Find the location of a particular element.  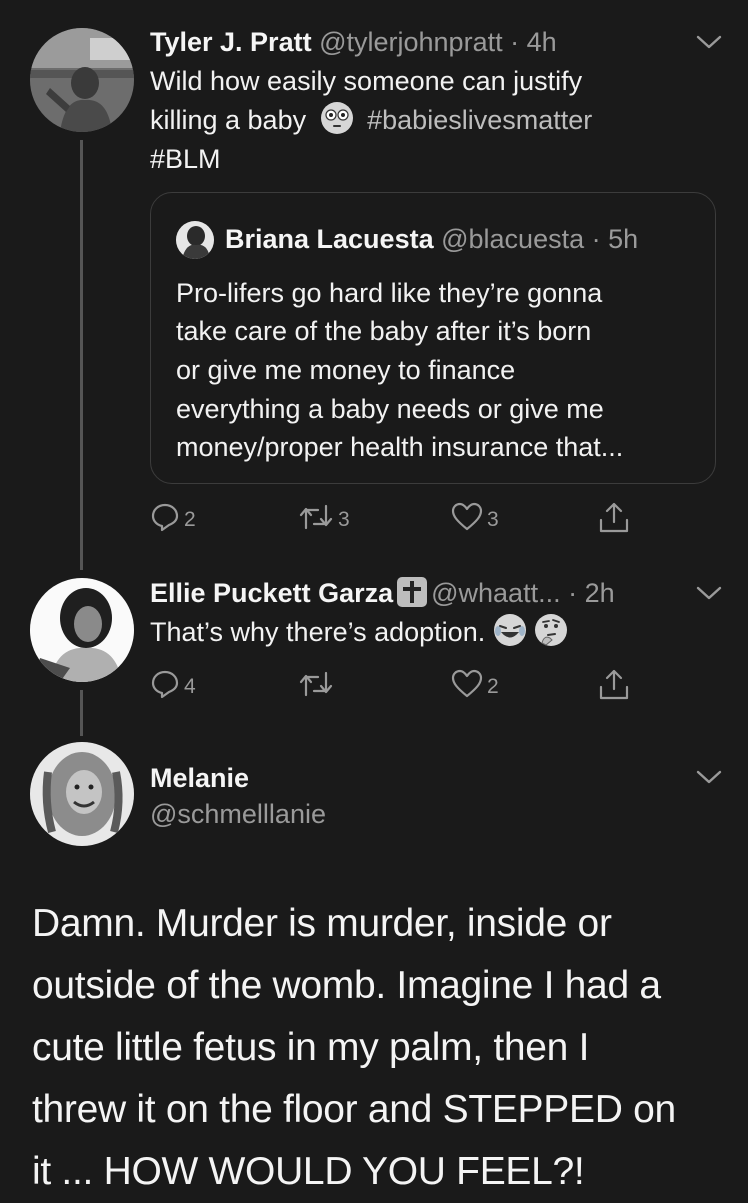

tweet1-chevron-down-icon is located at coordinates (709, 42).